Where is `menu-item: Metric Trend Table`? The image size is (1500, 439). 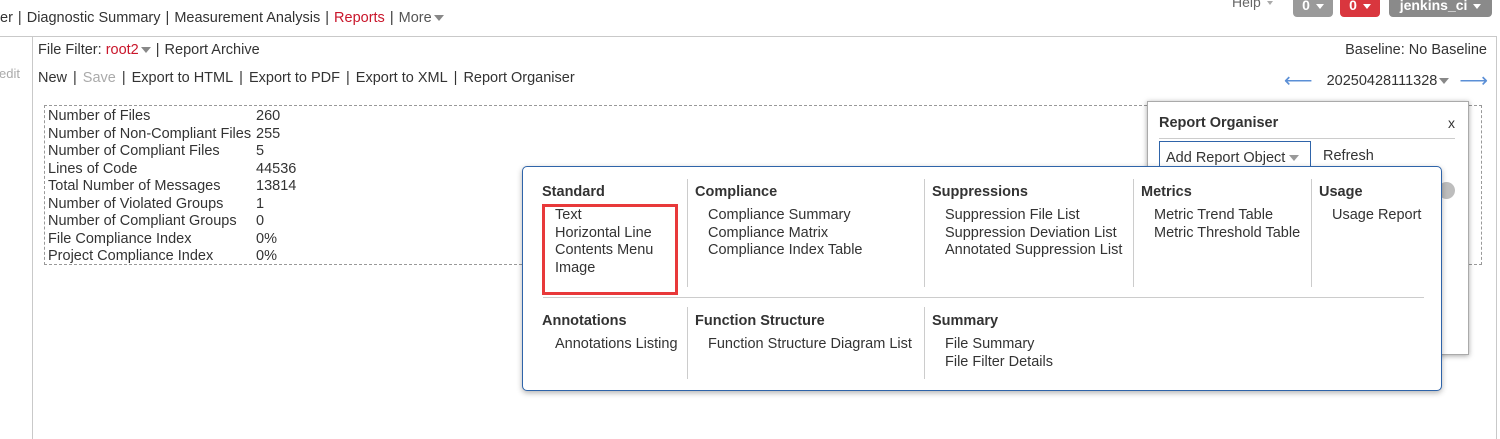 menu-item: Metric Trend Table is located at coordinates (1227, 216).